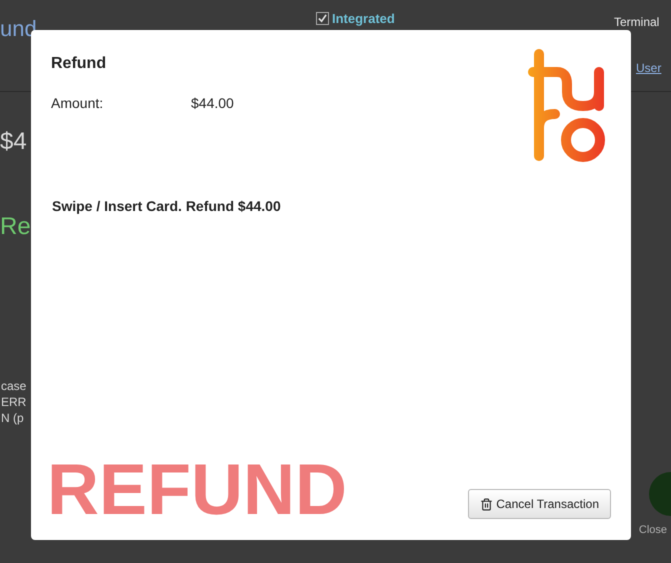 The height and width of the screenshot is (563, 671). I want to click on amount-value: $44.00, so click(212, 103).